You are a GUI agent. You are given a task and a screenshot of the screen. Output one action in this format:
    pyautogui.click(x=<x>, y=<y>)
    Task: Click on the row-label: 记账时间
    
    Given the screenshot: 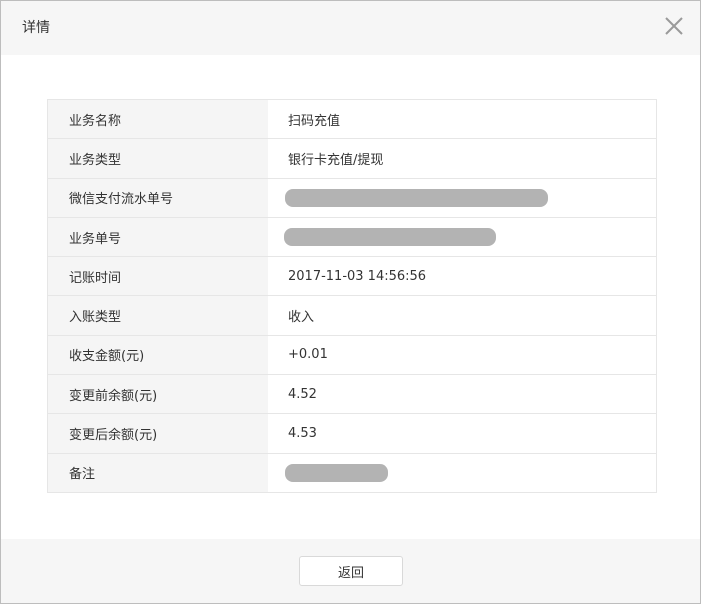 What is the action you would take?
    pyautogui.click(x=157, y=276)
    